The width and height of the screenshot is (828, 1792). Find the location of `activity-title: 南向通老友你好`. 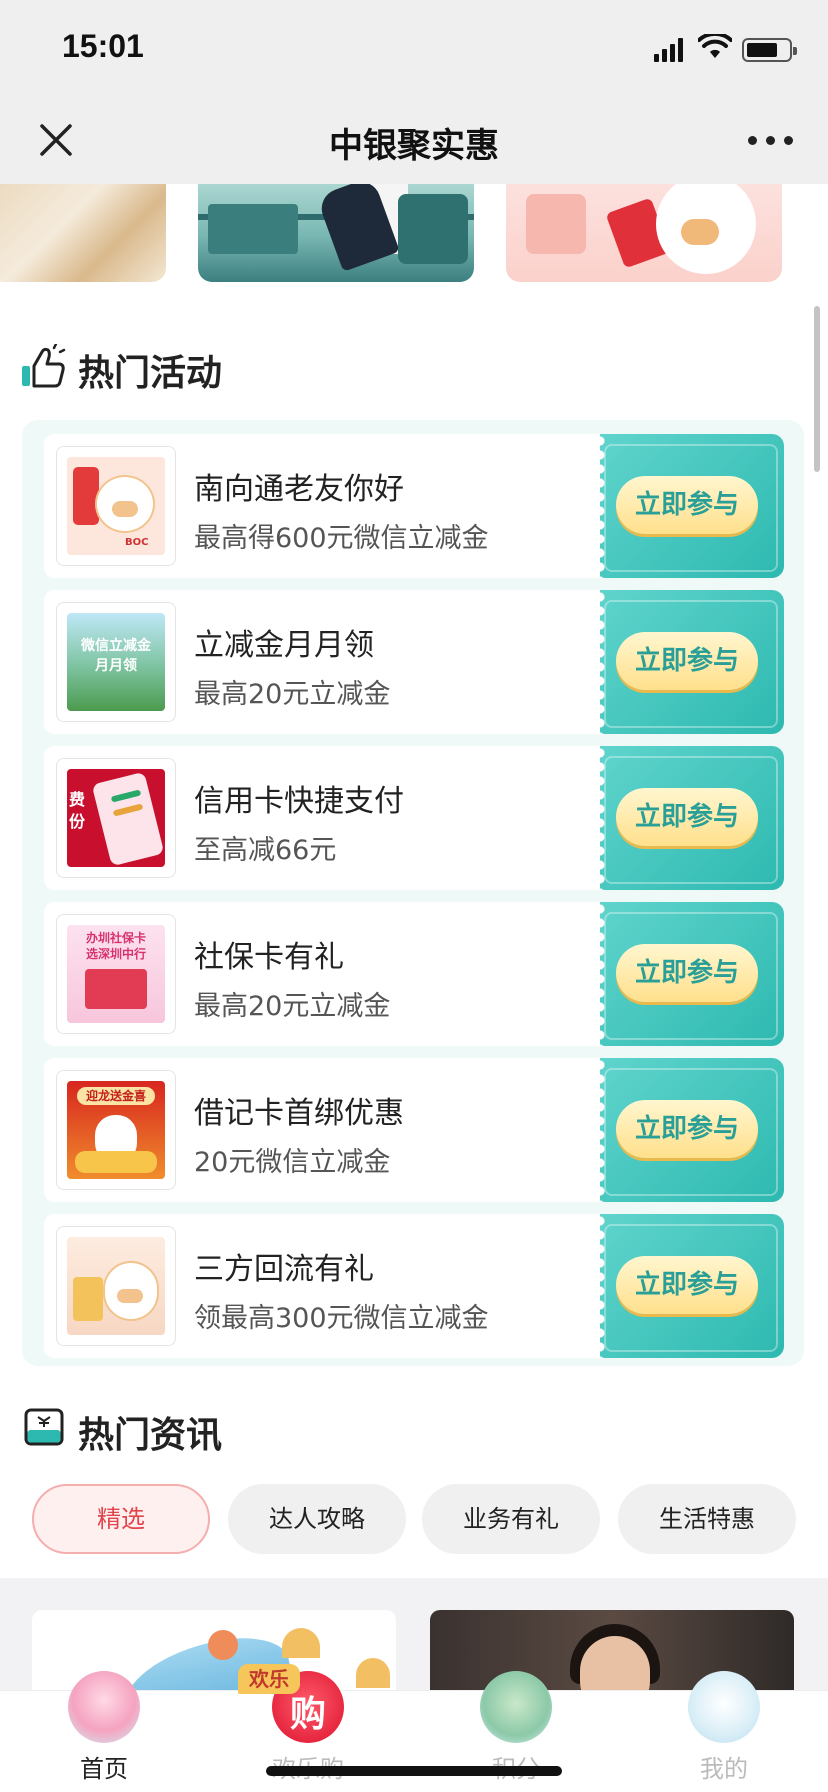

activity-title: 南向通老友你好 is located at coordinates (299, 489).